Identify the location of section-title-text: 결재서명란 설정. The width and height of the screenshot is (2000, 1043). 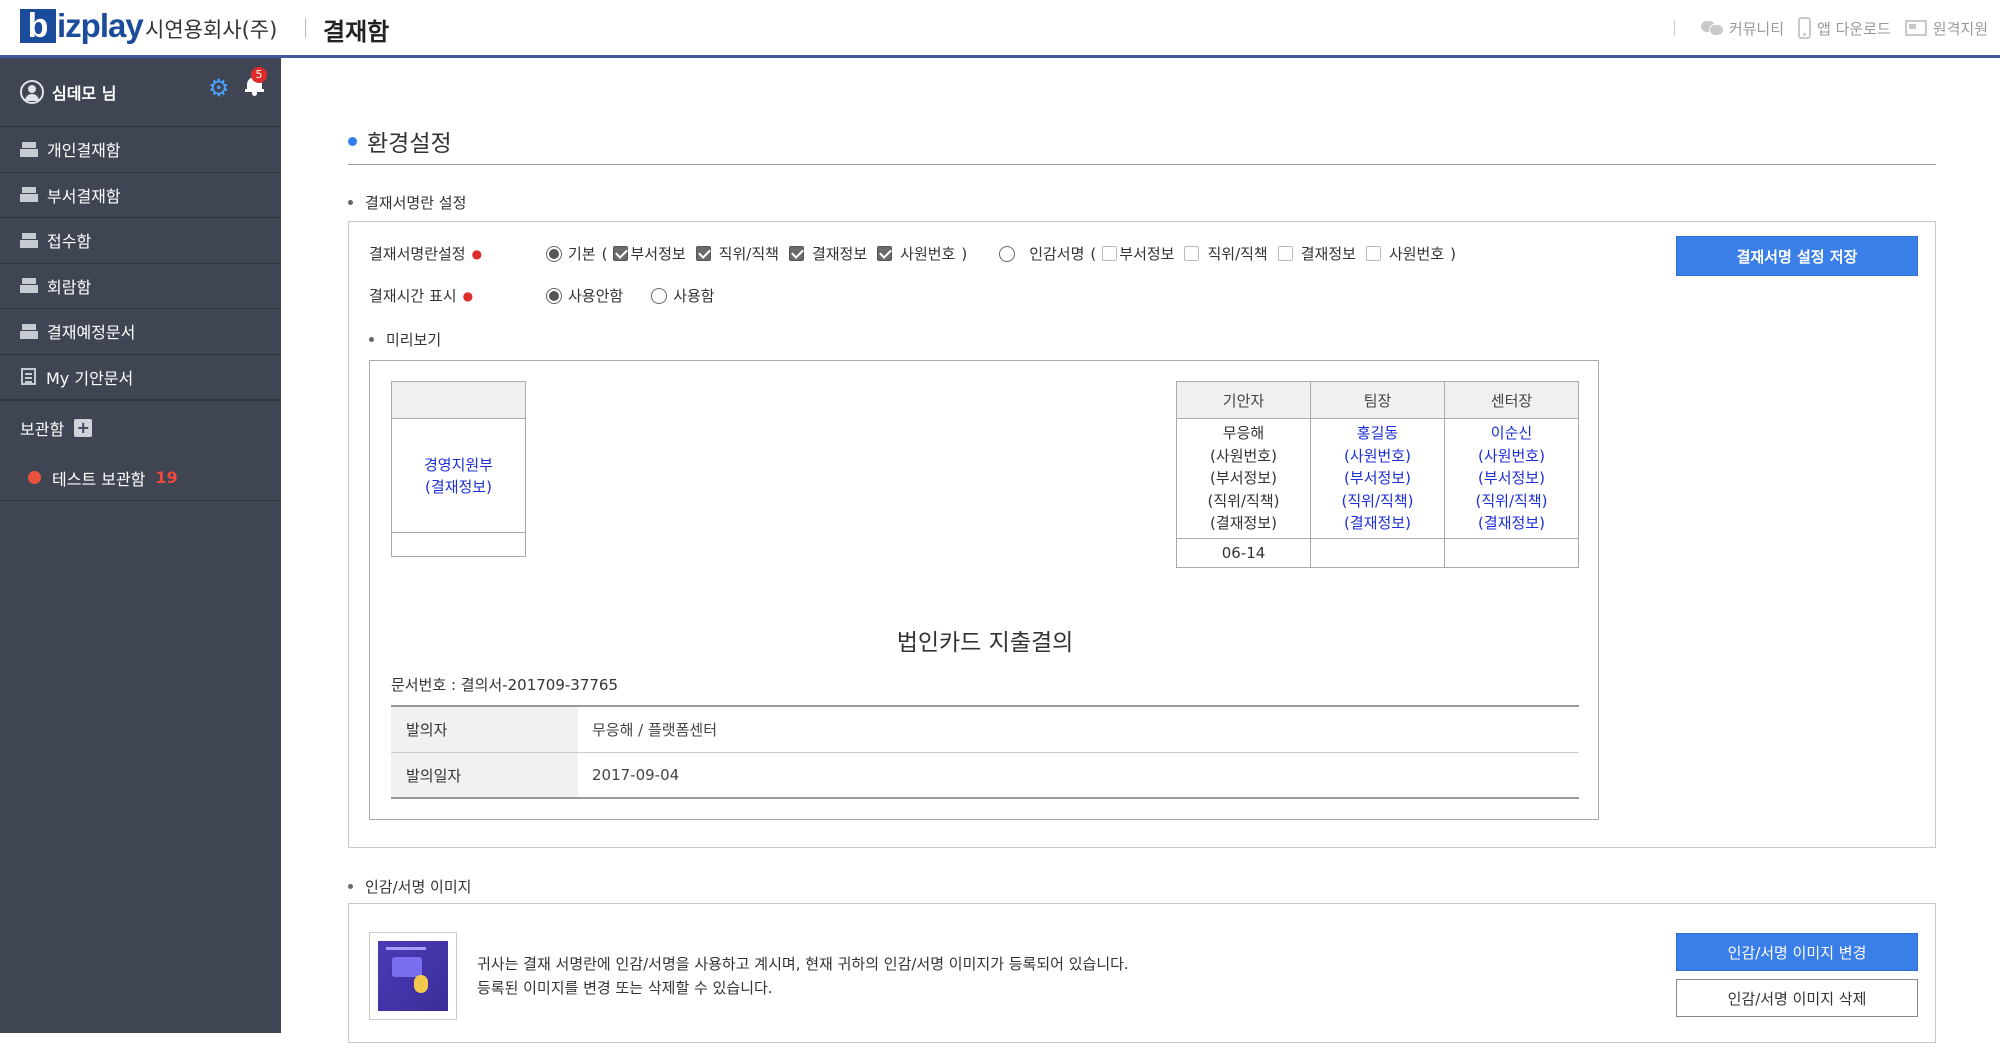
(416, 203).